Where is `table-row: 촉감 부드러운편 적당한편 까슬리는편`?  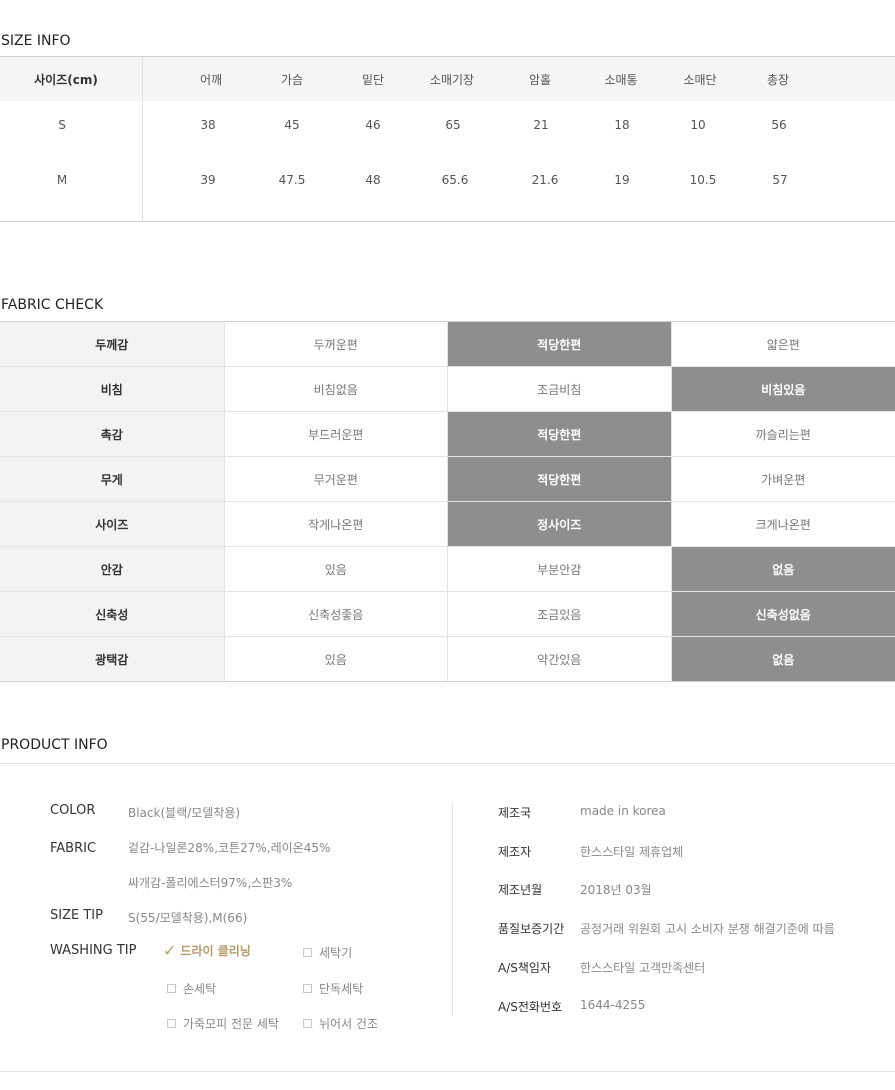
table-row: 촉감 부드러운편 적당한편 까슬리는편 is located at coordinates (447, 434).